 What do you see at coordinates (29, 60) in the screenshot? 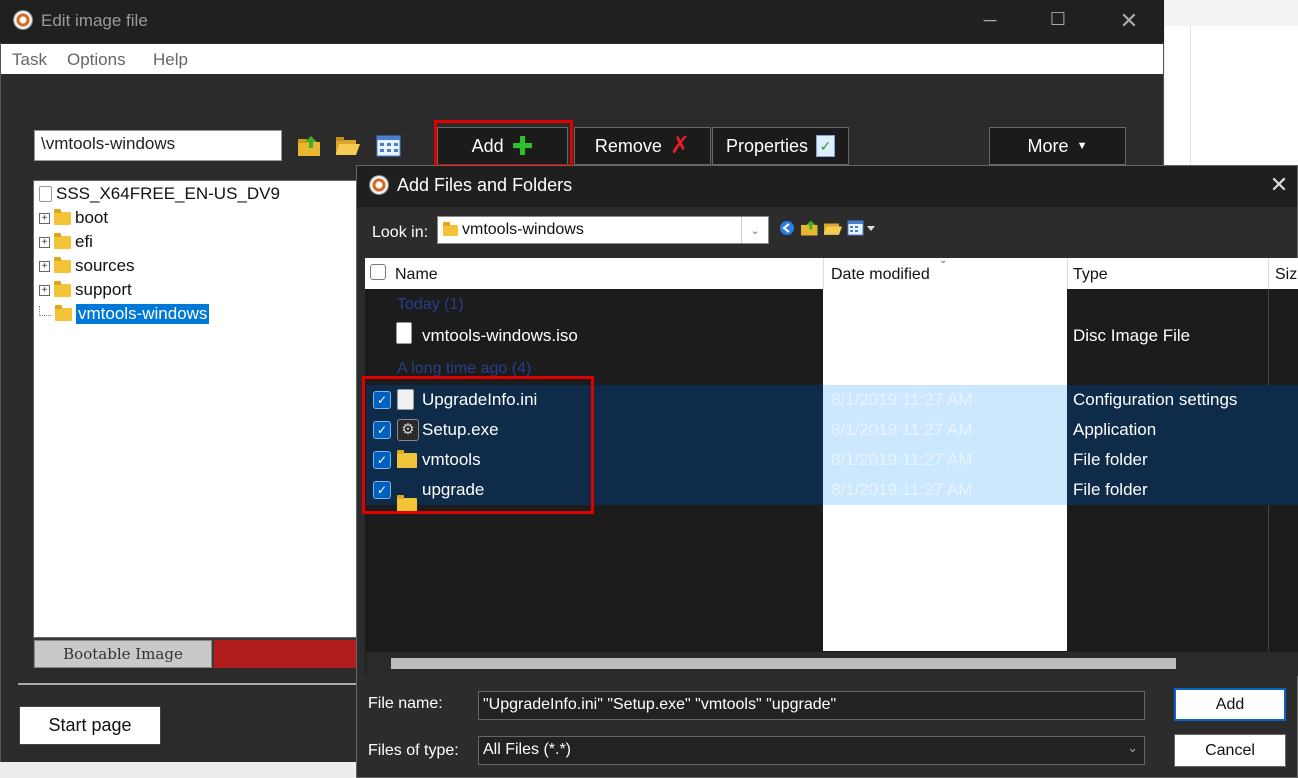
I see `menu-task: Task` at bounding box center [29, 60].